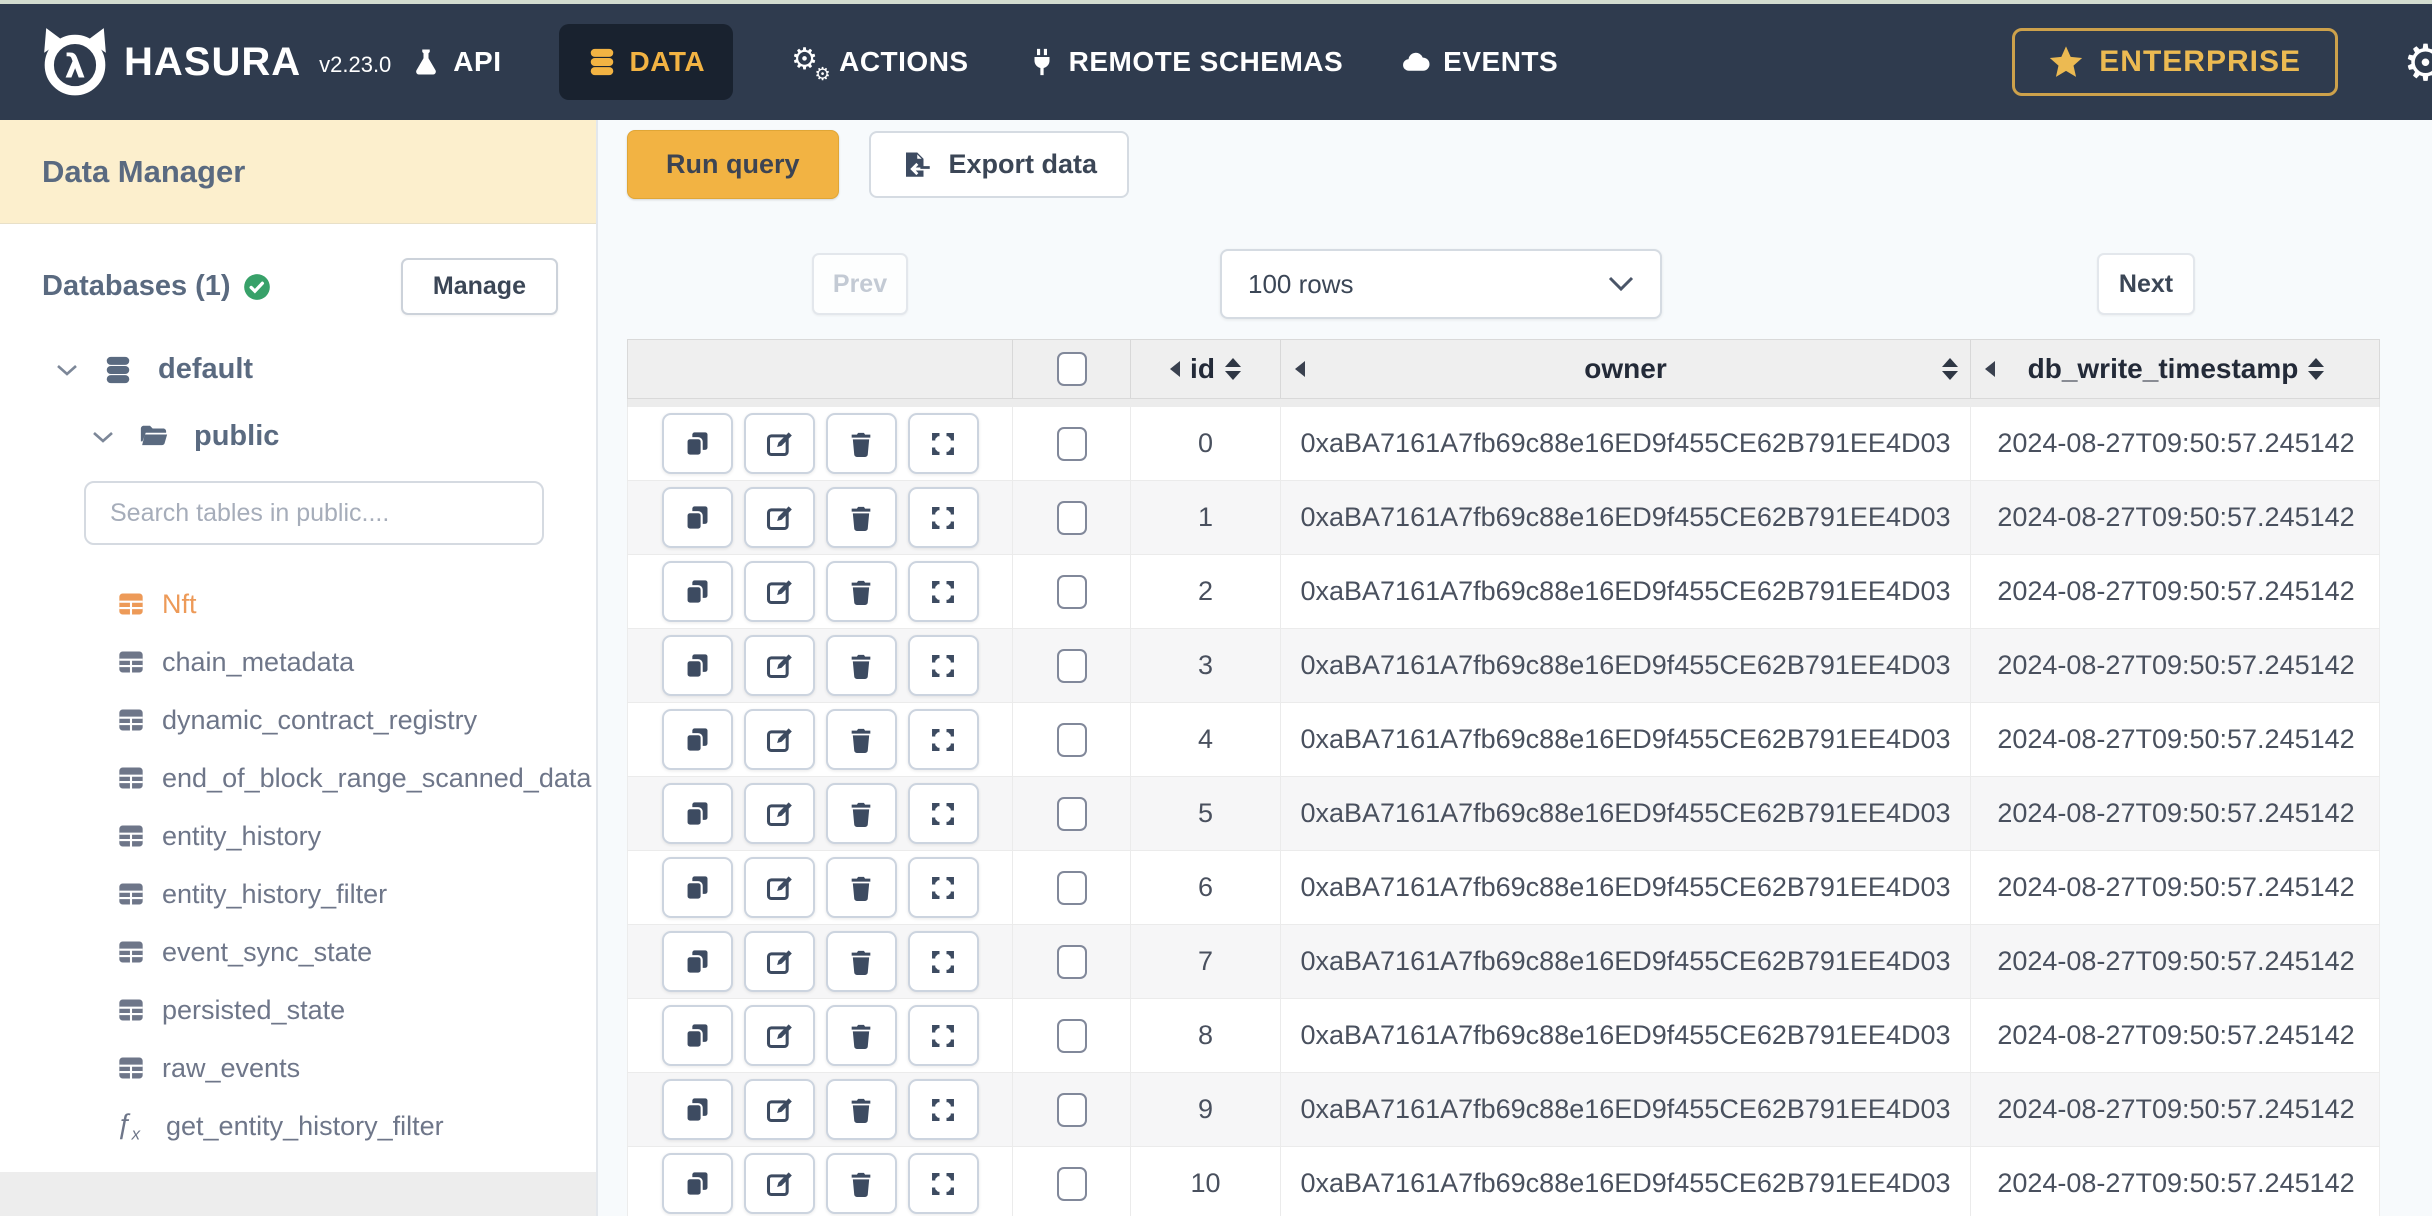 The height and width of the screenshot is (1216, 2432). I want to click on nav-item-data: DATA, so click(646, 62).